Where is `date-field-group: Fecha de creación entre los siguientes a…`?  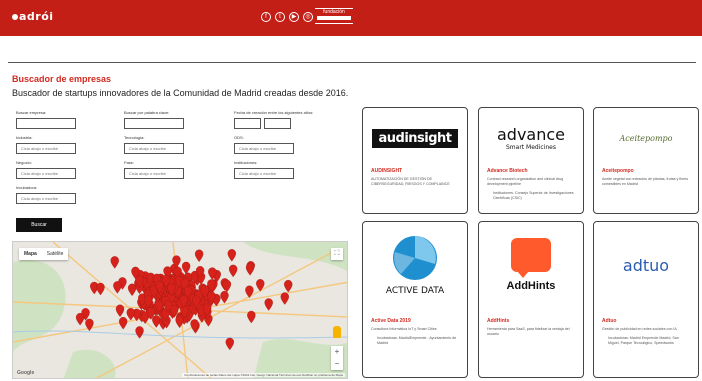 date-field-group: Fecha de creación entre los siguientes a… is located at coordinates (273, 119).